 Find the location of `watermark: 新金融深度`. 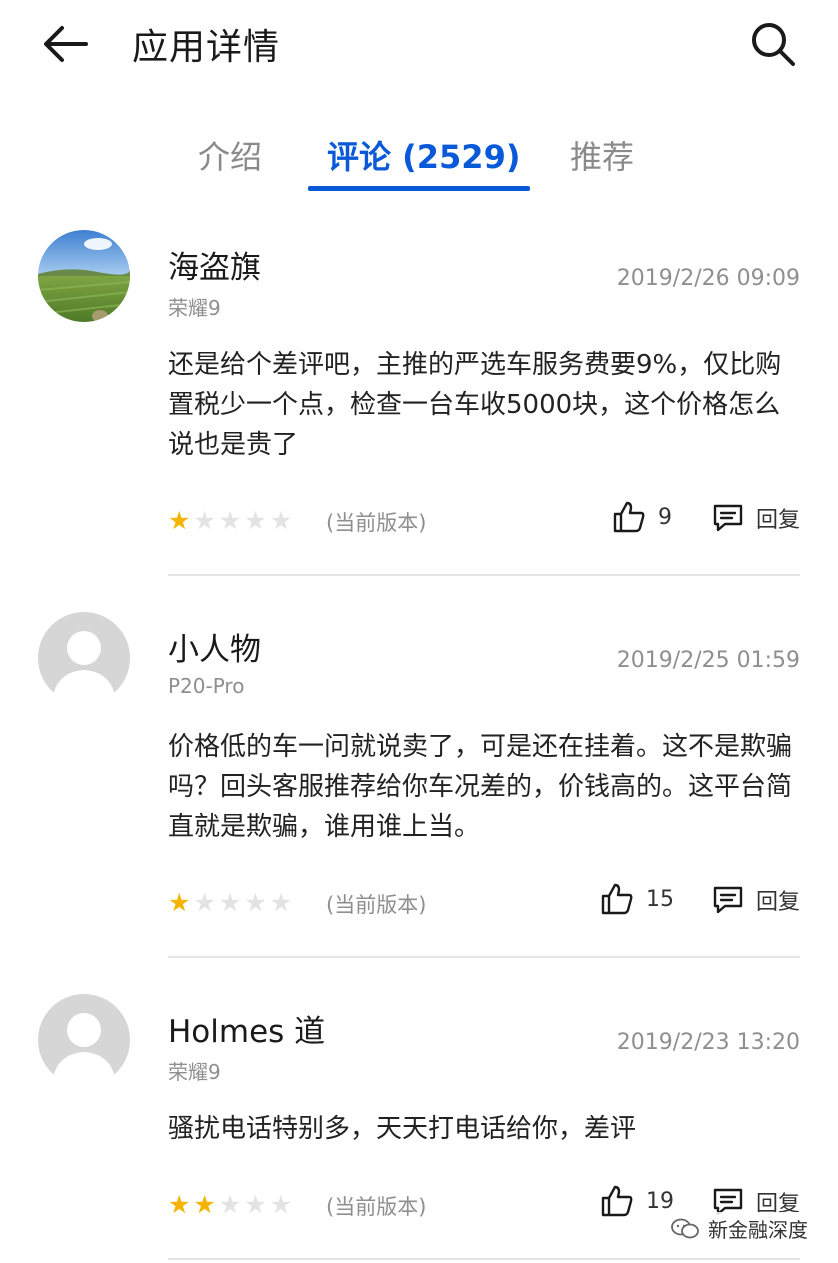

watermark: 新金融深度 is located at coordinates (739, 1228).